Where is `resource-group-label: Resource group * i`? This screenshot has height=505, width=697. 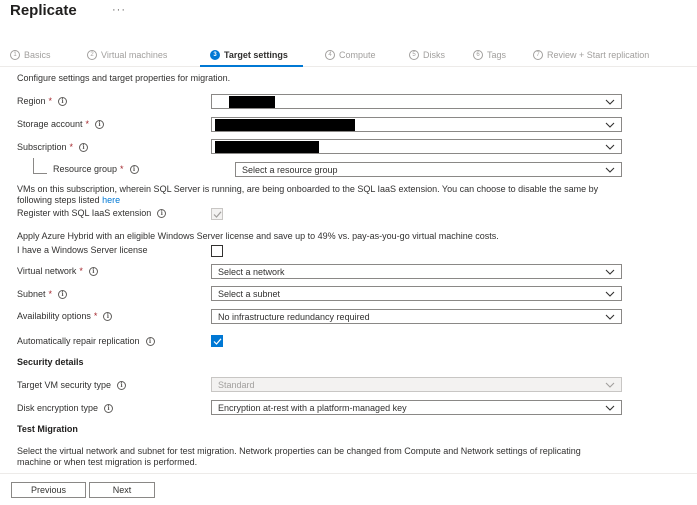 resource-group-label: Resource group * i is located at coordinates (96, 169).